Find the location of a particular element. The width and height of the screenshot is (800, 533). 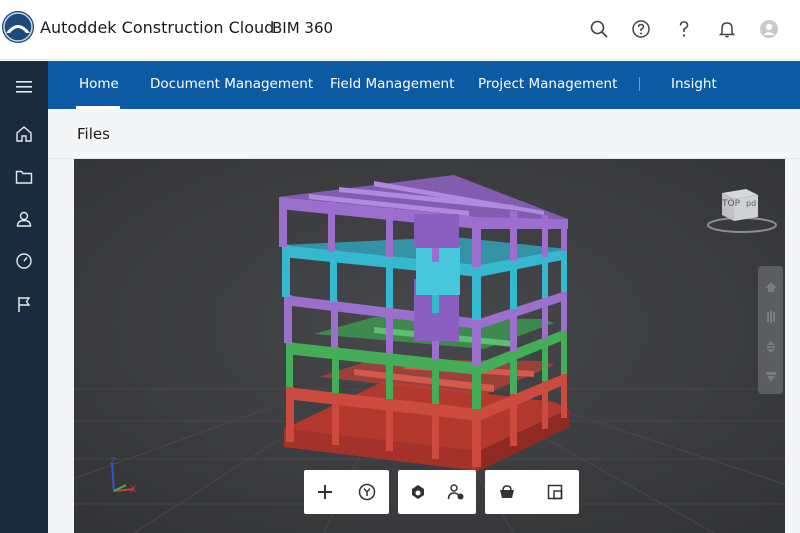

axis-z-label: Z is located at coordinates (113, 462).